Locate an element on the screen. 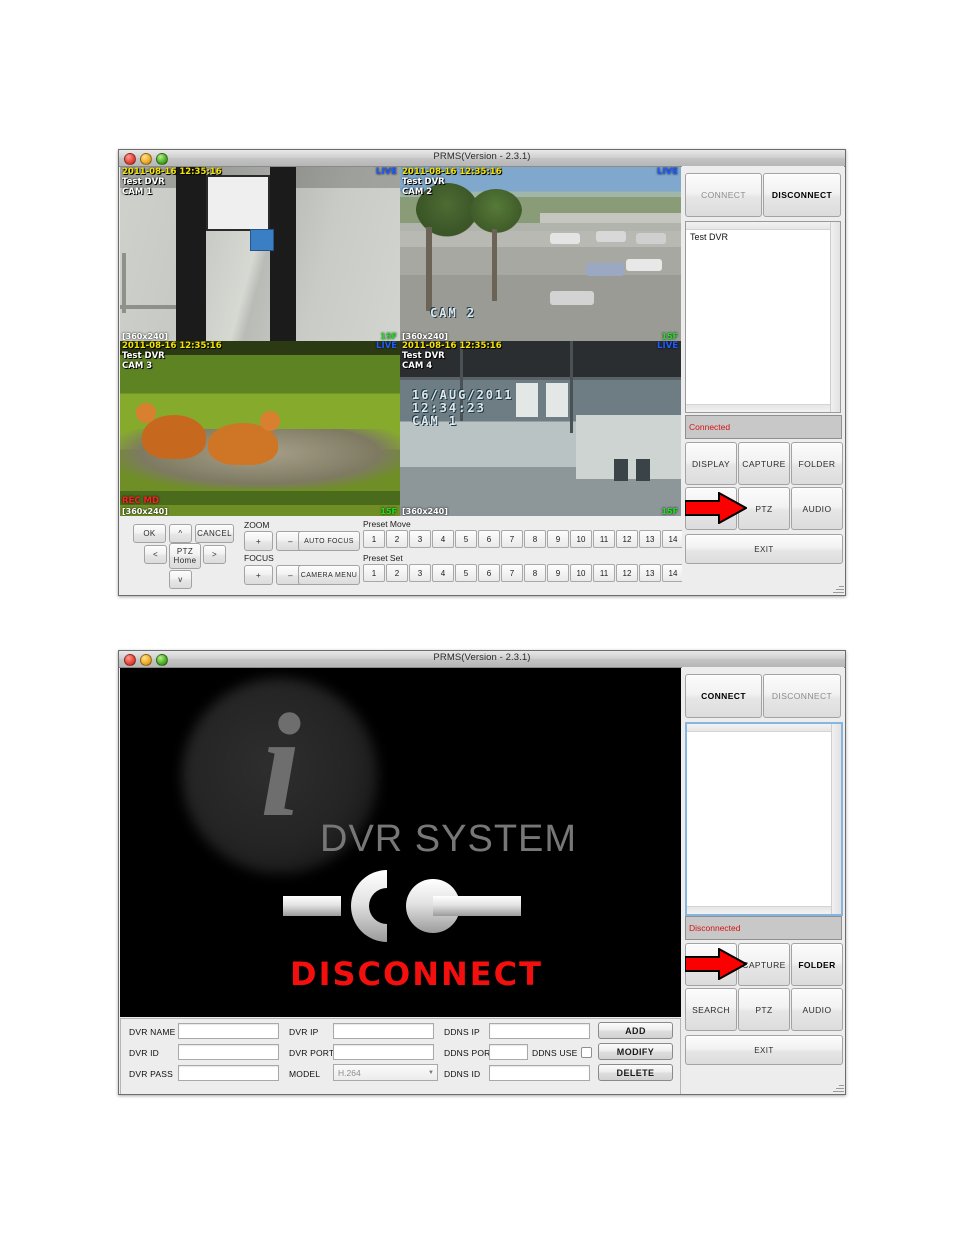 This screenshot has width=954, height=1235. preset-move-btn-7: 7 is located at coordinates (512, 539).